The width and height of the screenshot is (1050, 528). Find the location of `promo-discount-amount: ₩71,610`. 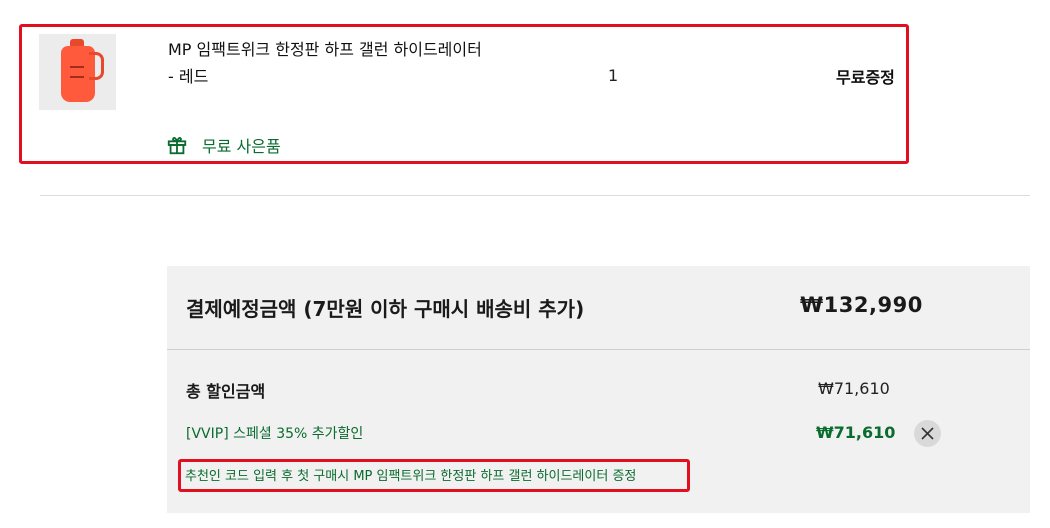

promo-discount-amount: ₩71,610 is located at coordinates (856, 432).